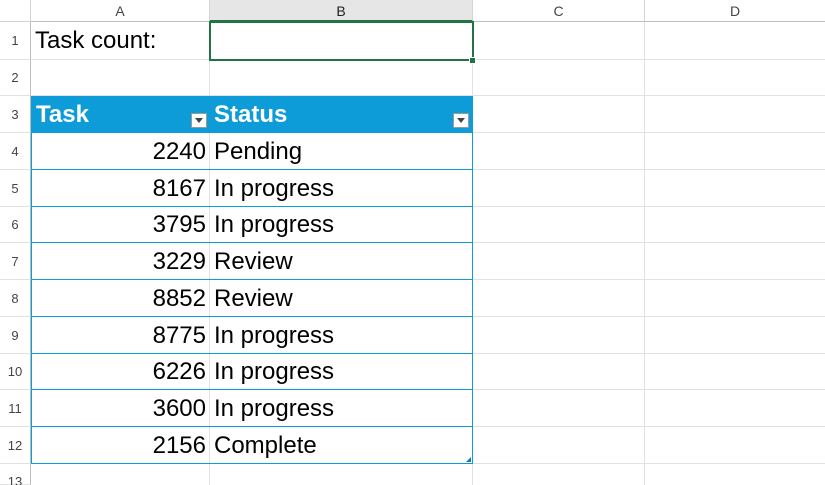  What do you see at coordinates (472, 280) in the screenshot?
I see `table-border` at bounding box center [472, 280].